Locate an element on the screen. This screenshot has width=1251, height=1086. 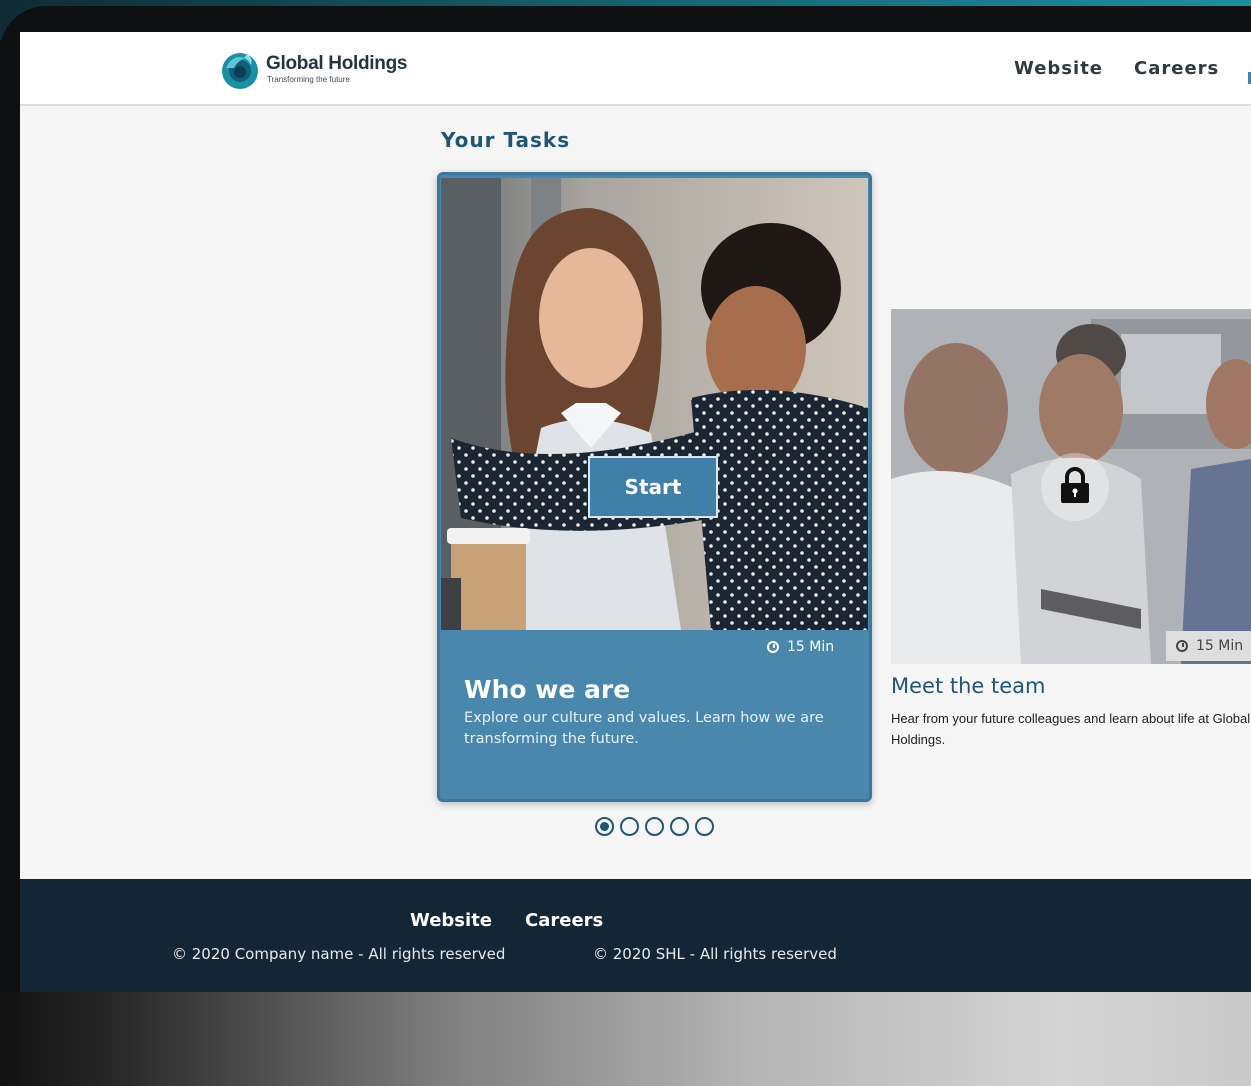
locked-task-duration: 15 Min is located at coordinates (1208, 646).